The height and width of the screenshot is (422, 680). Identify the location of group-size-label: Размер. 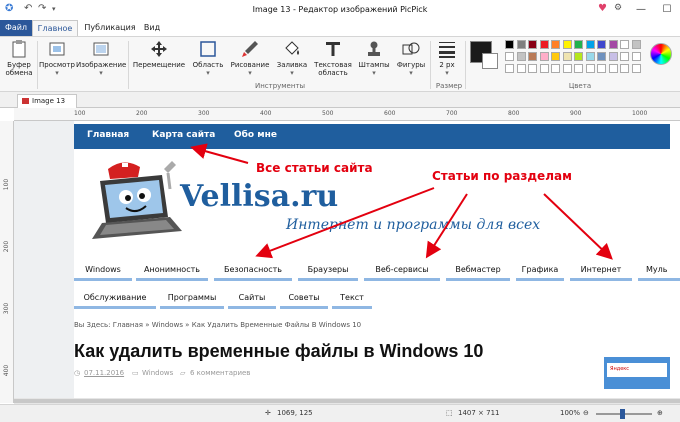
(449, 86).